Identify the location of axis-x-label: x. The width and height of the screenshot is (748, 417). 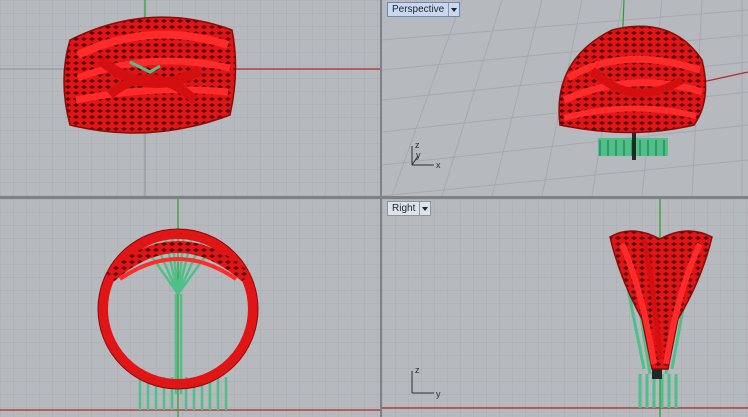
(438, 165).